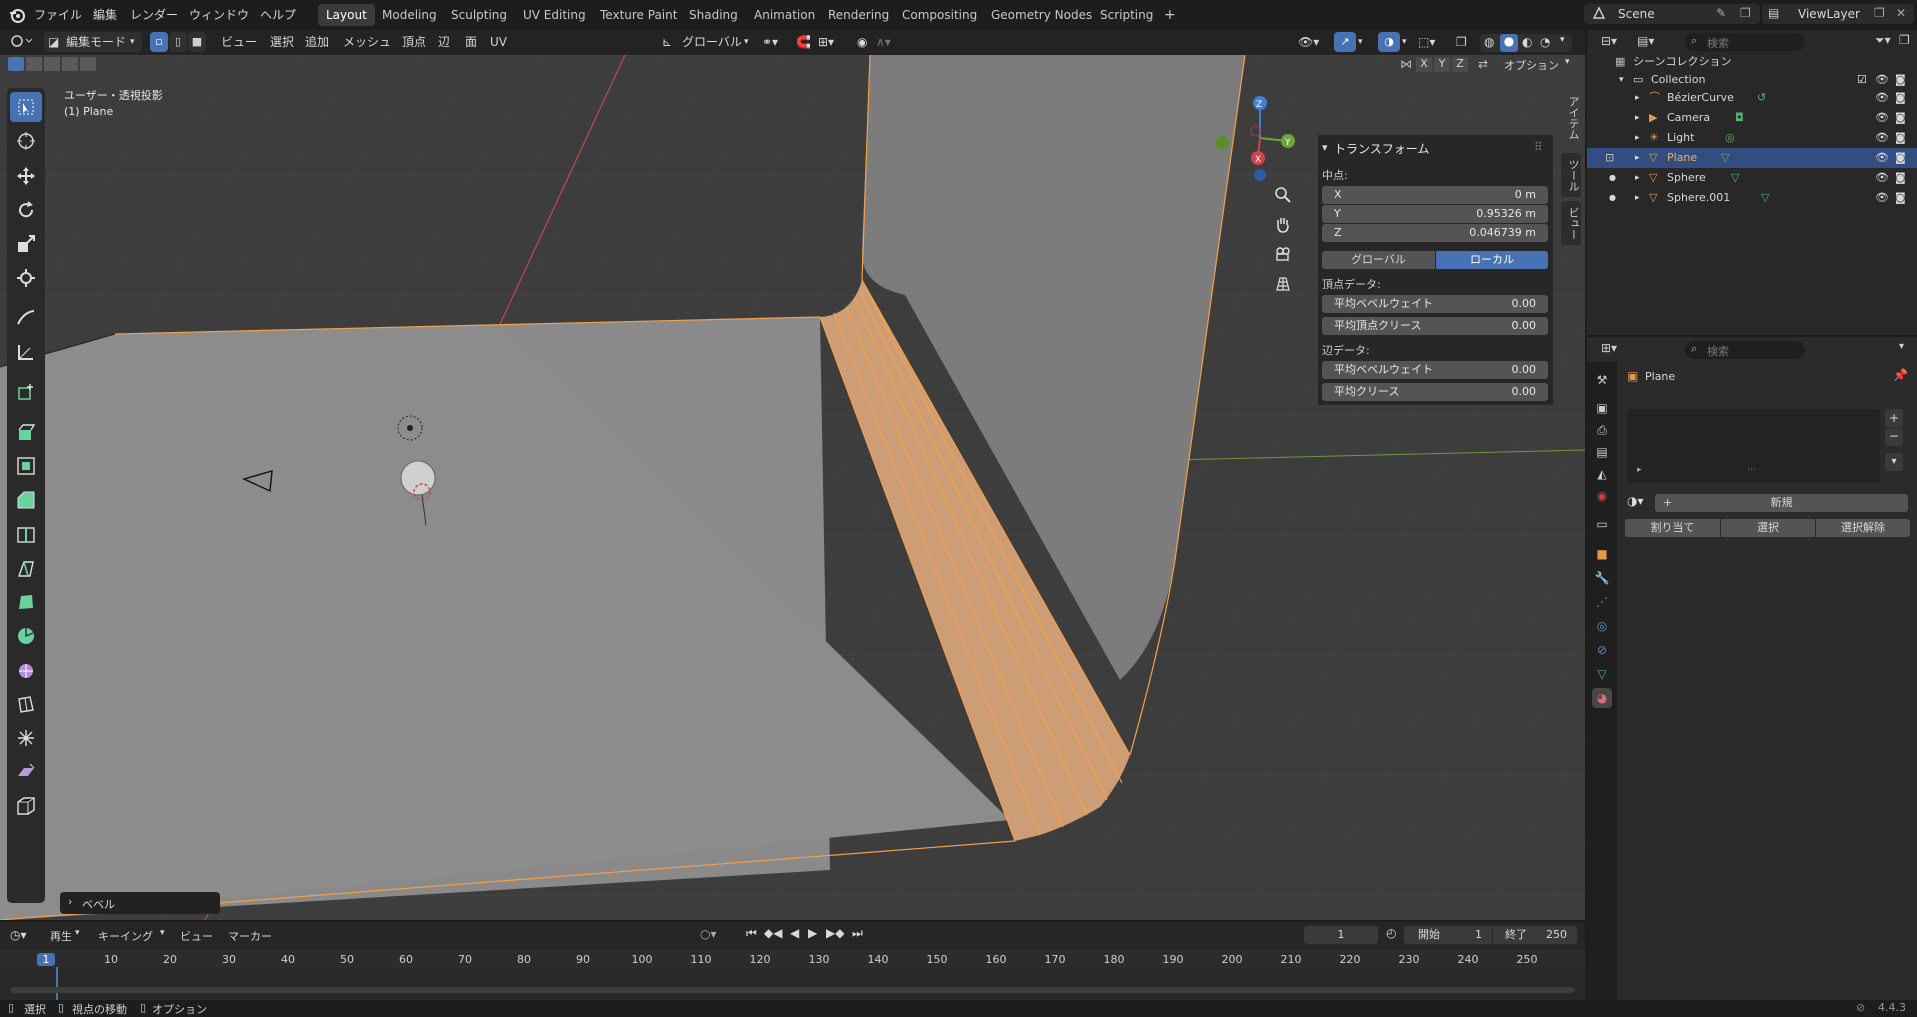  What do you see at coordinates (346, 15) in the screenshot?
I see `tab-layout: Layout` at bounding box center [346, 15].